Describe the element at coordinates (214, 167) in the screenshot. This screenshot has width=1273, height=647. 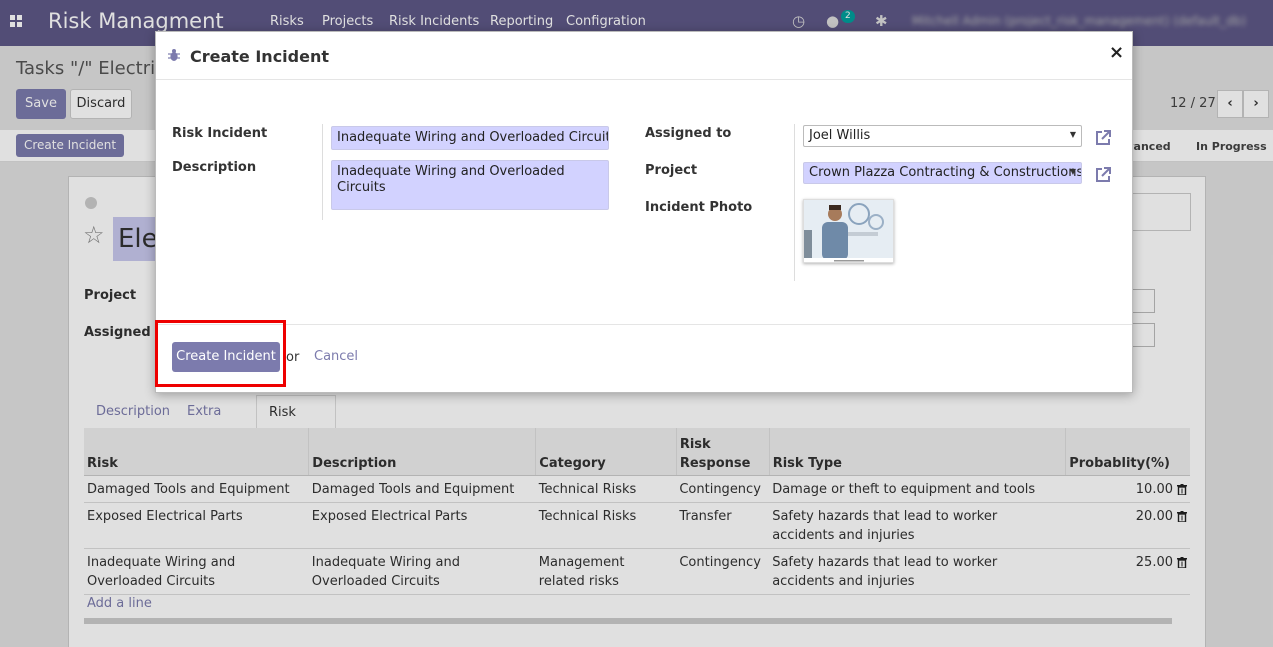
I see `description-label: Description` at that location.